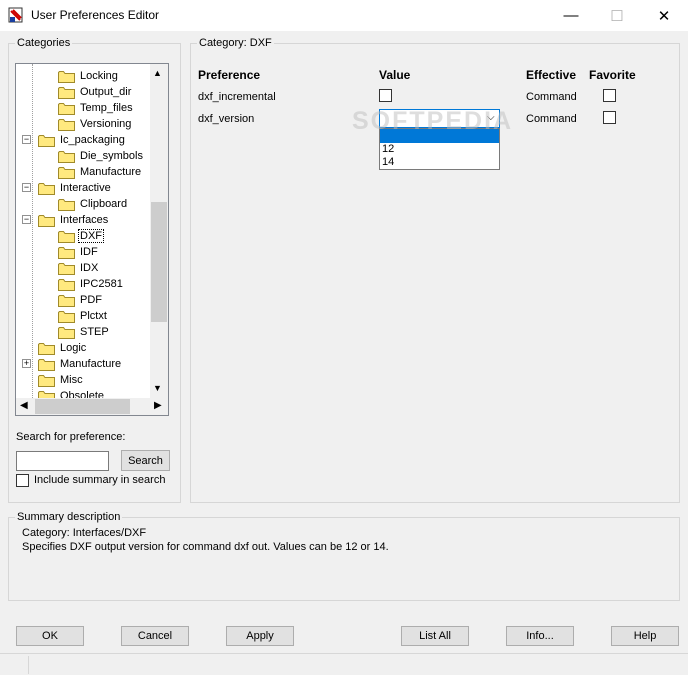 This screenshot has height=675, width=688. Describe the element at coordinates (65, 220) in the screenshot. I see `tree-node: − Interfaces` at that location.